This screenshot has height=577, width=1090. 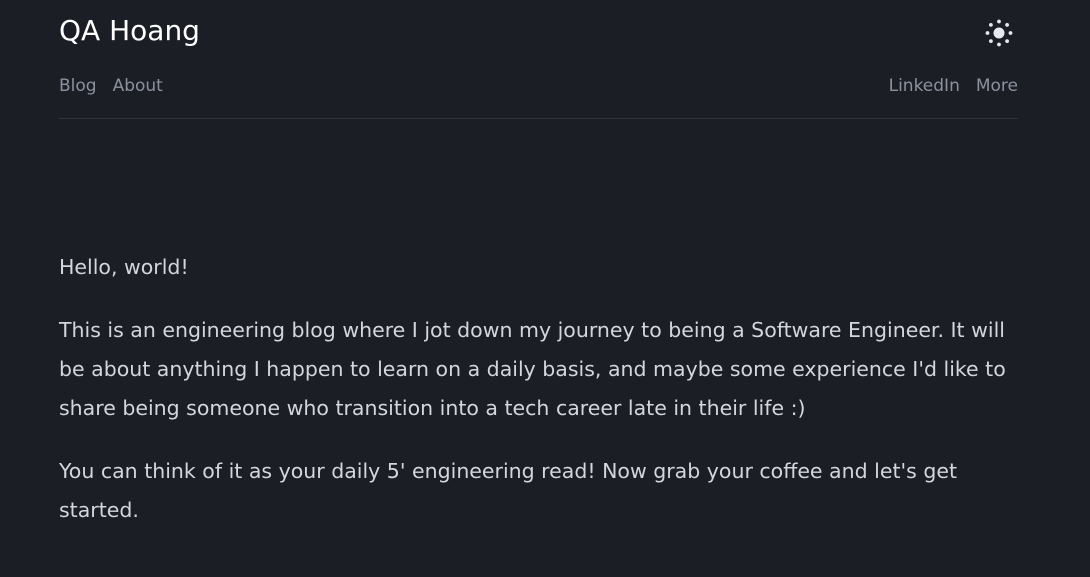 I want to click on nav-right-group: LinkedIn More, so click(x=953, y=86).